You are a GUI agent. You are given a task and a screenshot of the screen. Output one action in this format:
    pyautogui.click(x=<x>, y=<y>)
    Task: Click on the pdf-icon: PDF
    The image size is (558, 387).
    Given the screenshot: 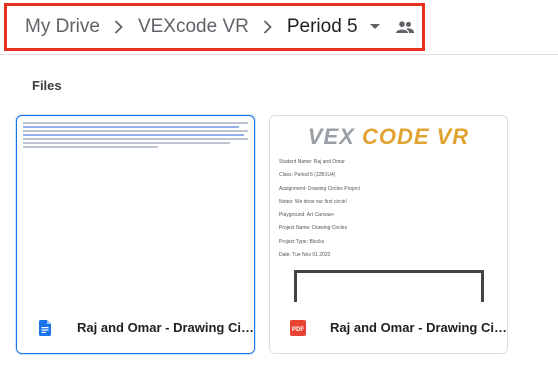 What is the action you would take?
    pyautogui.click(x=298, y=328)
    